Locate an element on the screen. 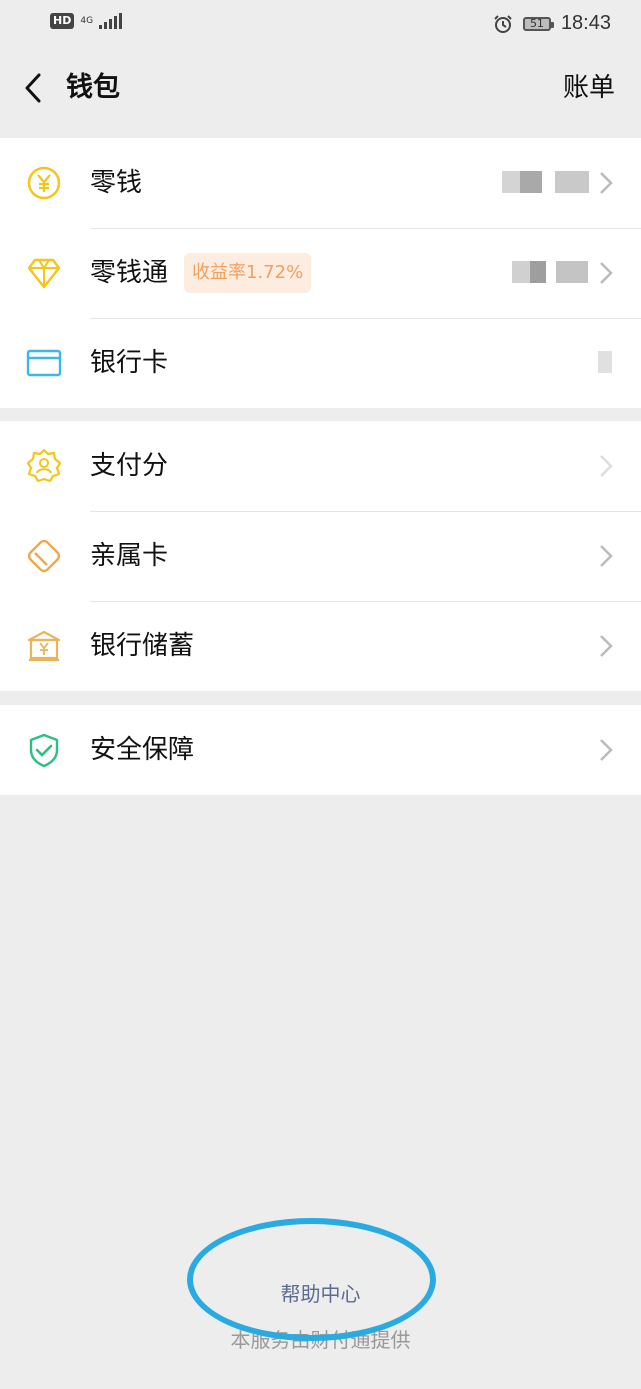 The height and width of the screenshot is (1389, 641). family-card-icon is located at coordinates (44, 556).